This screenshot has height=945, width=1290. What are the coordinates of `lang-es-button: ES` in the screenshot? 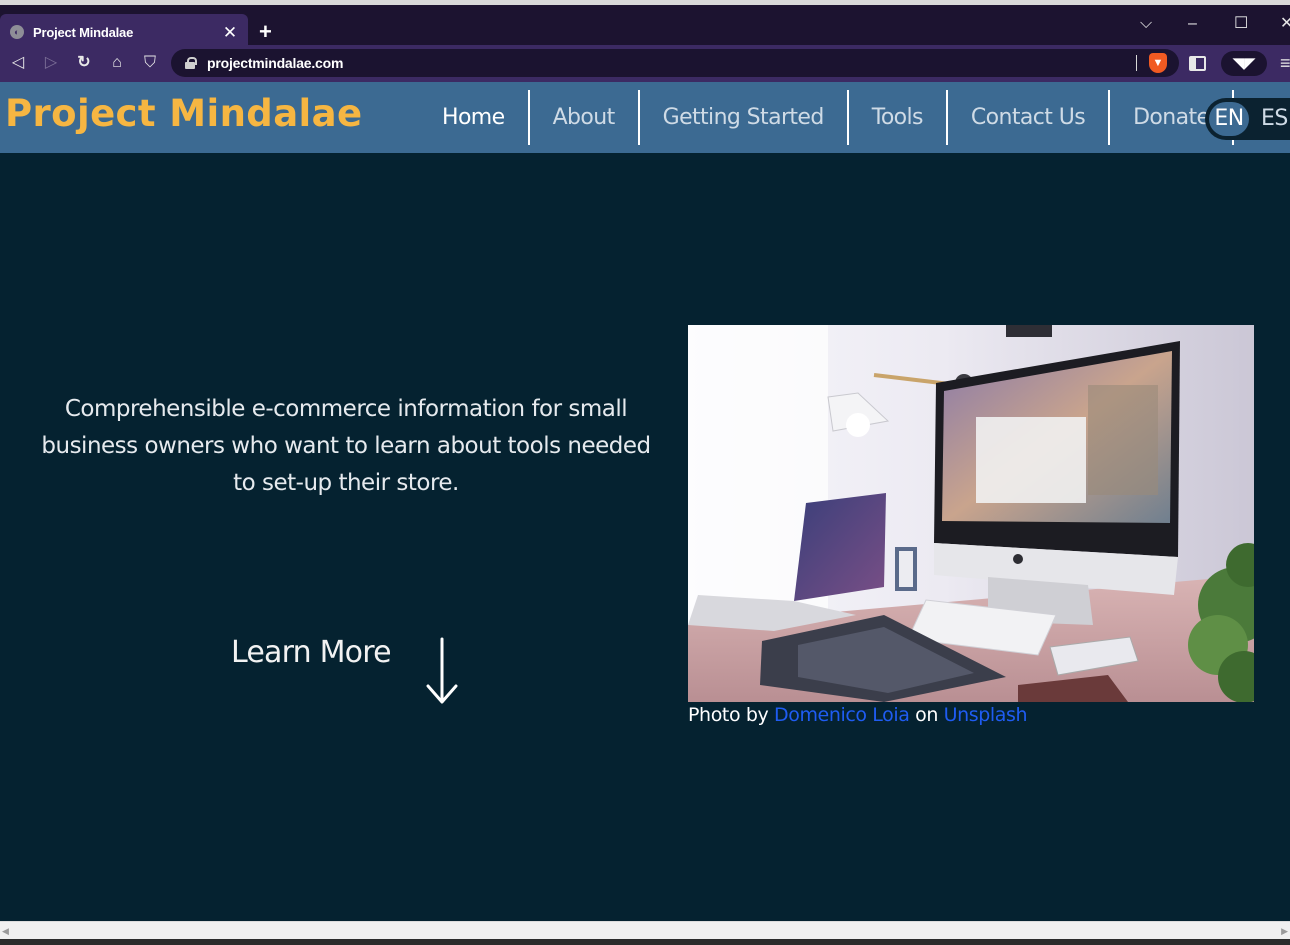 It's located at (1274, 119).